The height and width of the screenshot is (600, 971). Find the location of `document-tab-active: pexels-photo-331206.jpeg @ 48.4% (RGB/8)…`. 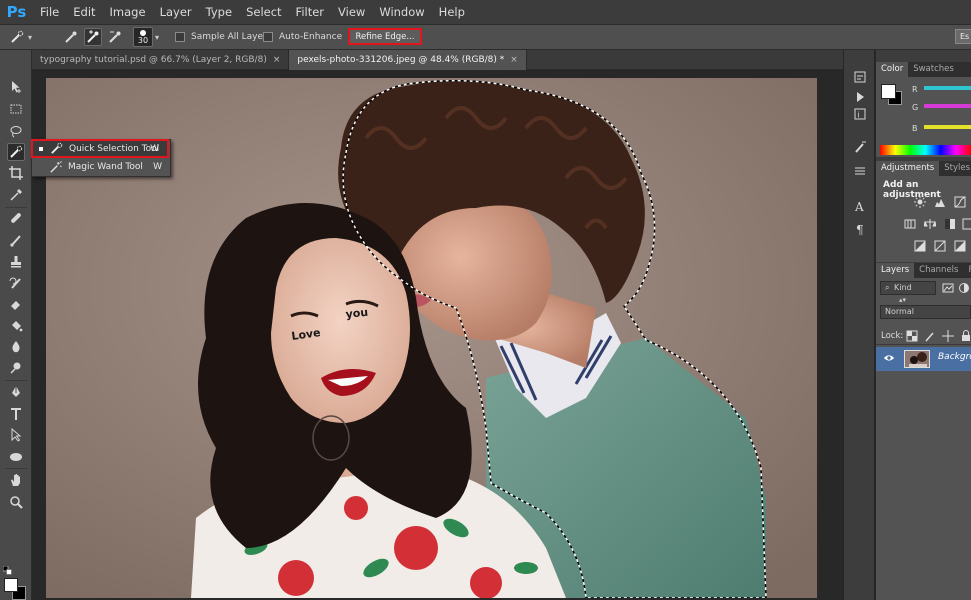

document-tab-active: pexels-photo-331206.jpeg @ 48.4% (RGB/8)… is located at coordinates (408, 60).